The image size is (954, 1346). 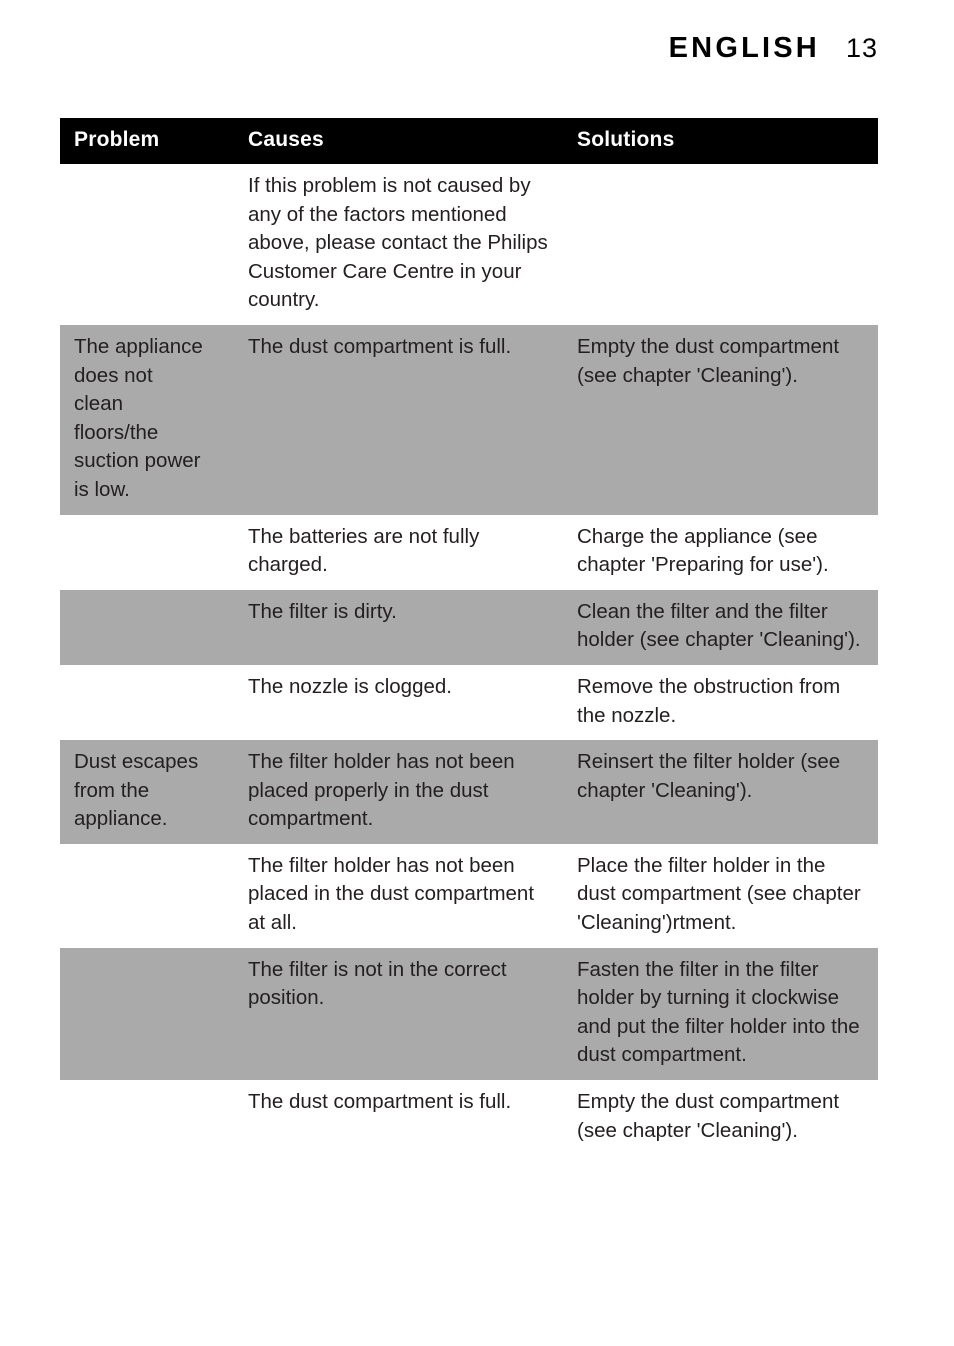 What do you see at coordinates (350, 686) in the screenshot?
I see `cell-text: The nozzle is clogged.` at bounding box center [350, 686].